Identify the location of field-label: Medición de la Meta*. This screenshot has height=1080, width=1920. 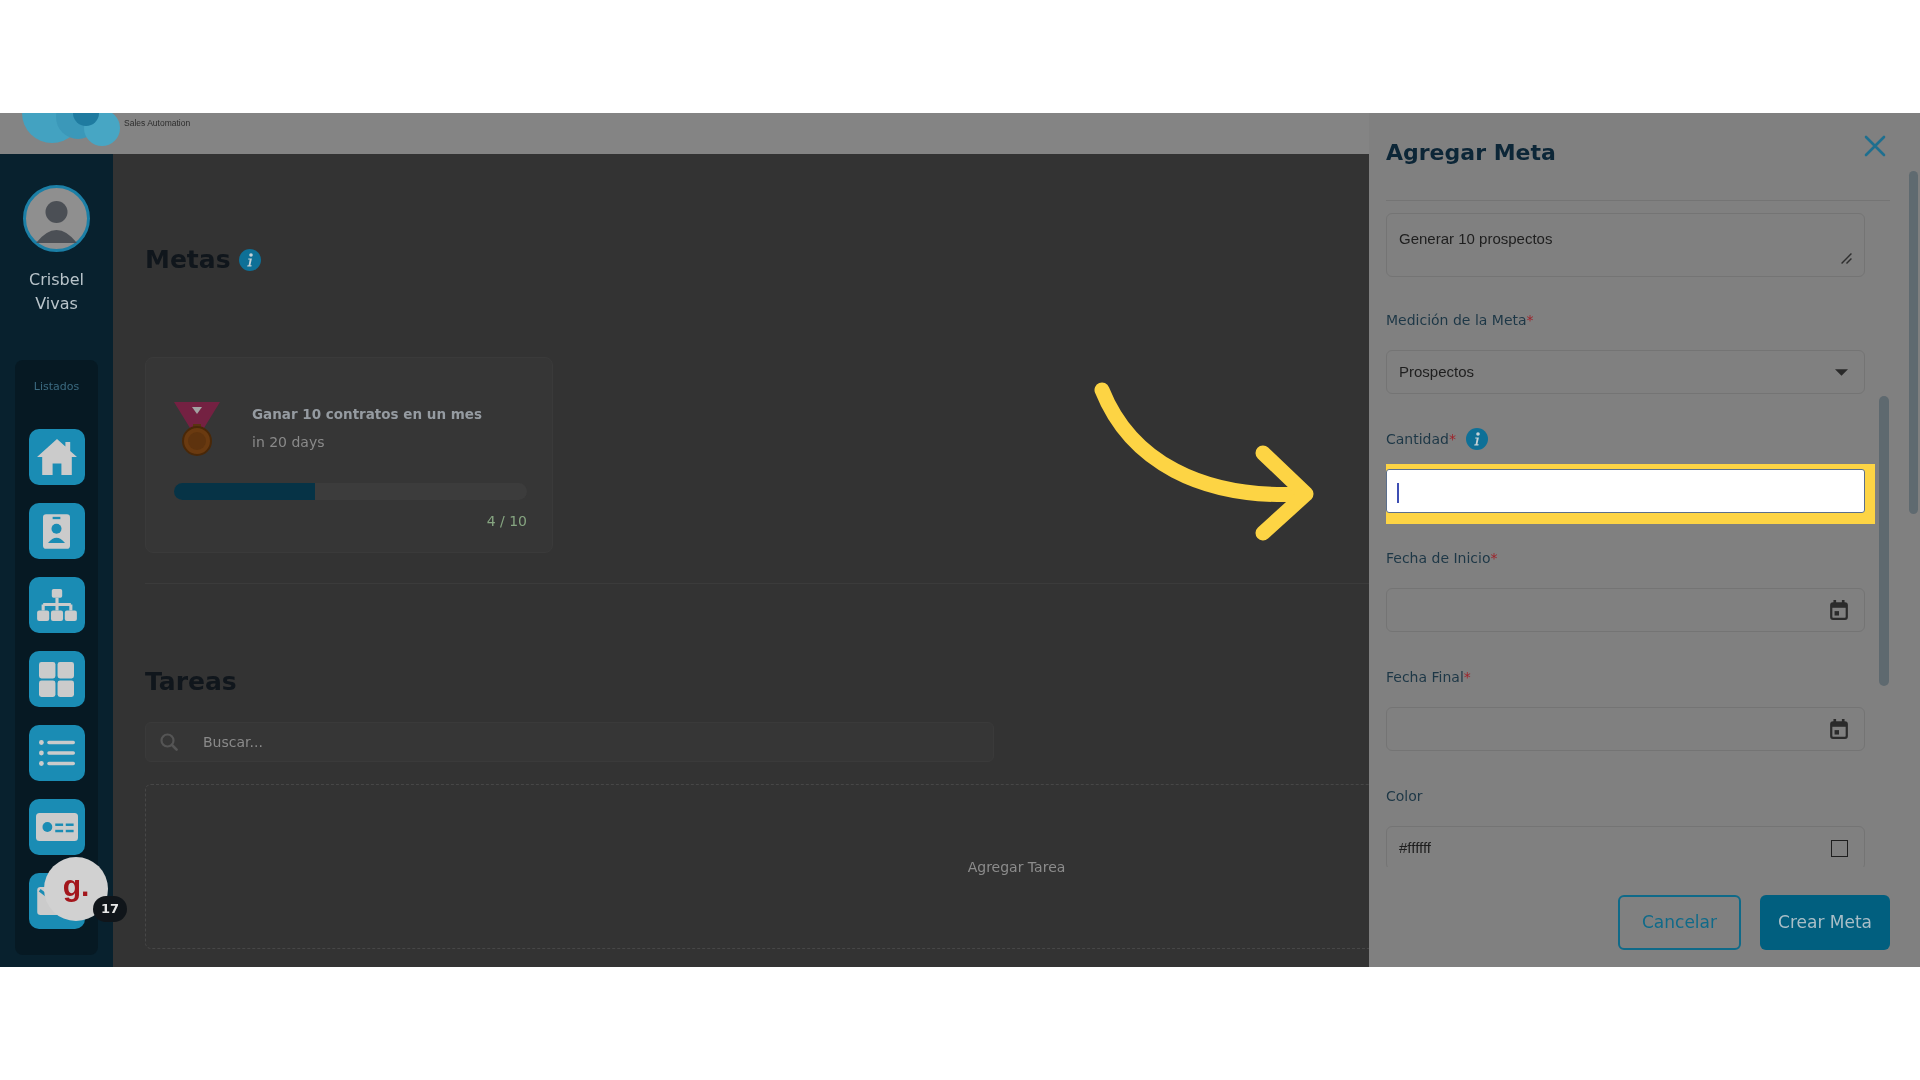
(1460, 320).